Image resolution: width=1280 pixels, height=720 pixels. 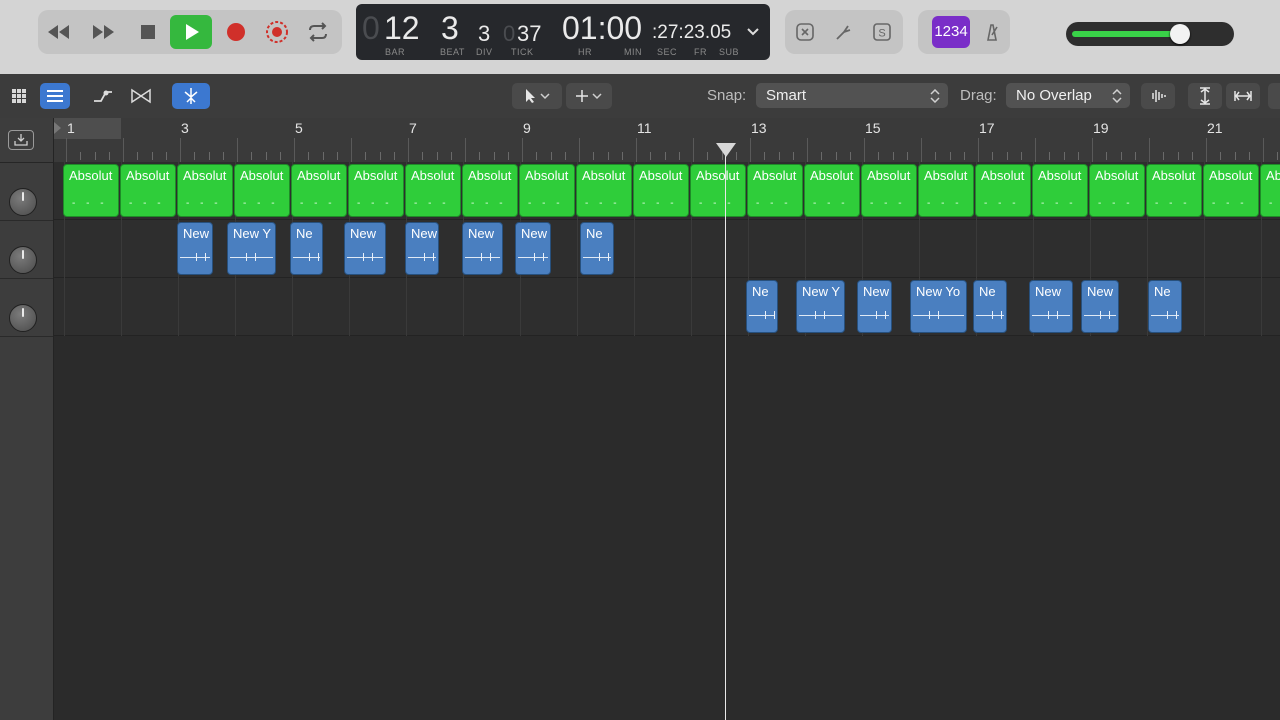 I want to click on track-3-region: New Yo, so click(x=938, y=306).